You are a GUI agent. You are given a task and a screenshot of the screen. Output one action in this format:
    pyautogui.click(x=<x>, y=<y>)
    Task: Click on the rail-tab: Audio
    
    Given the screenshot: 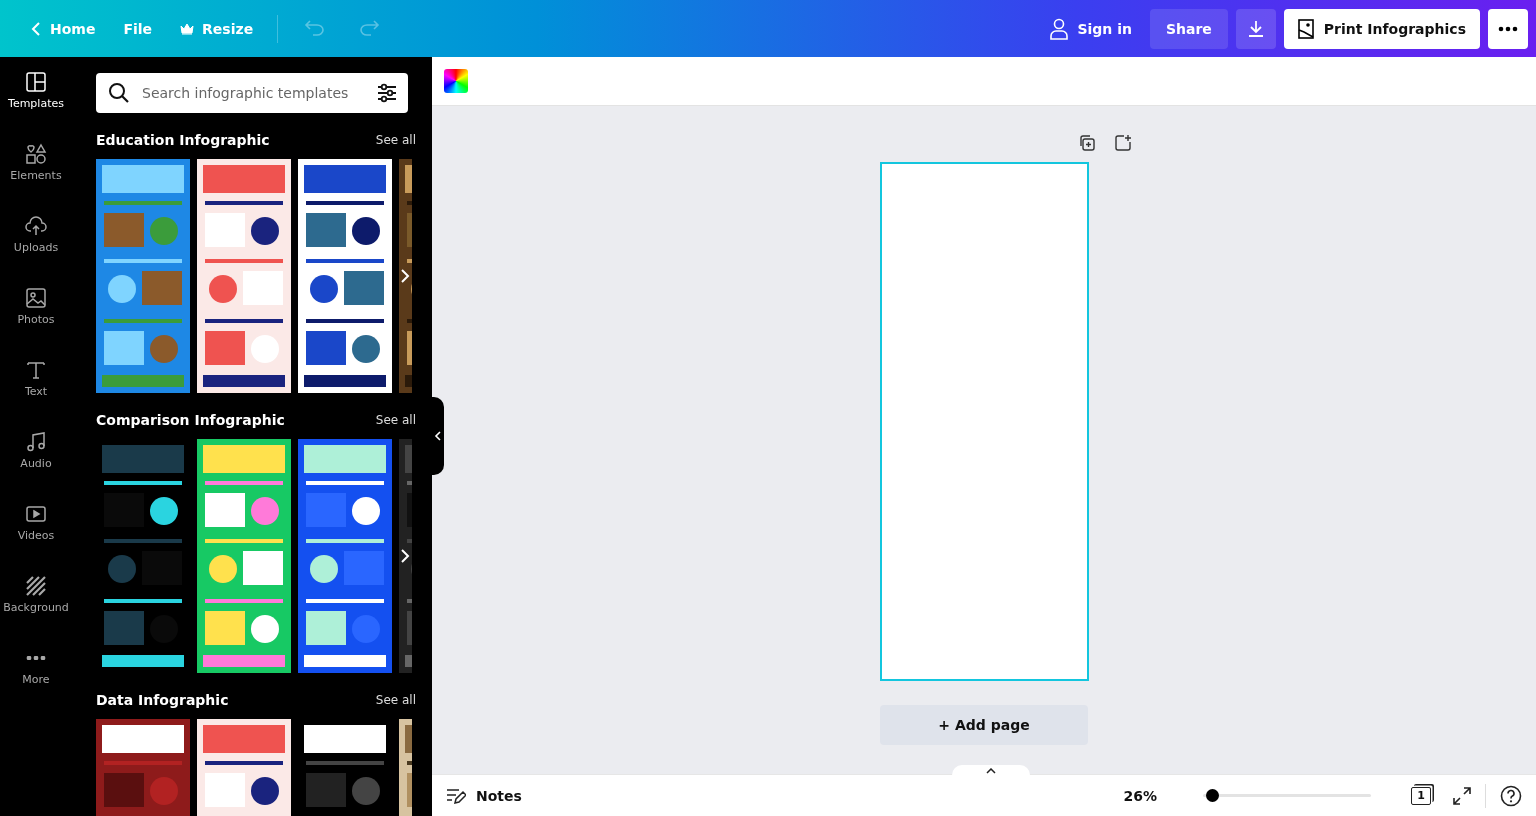 What is the action you would take?
    pyautogui.click(x=36, y=467)
    